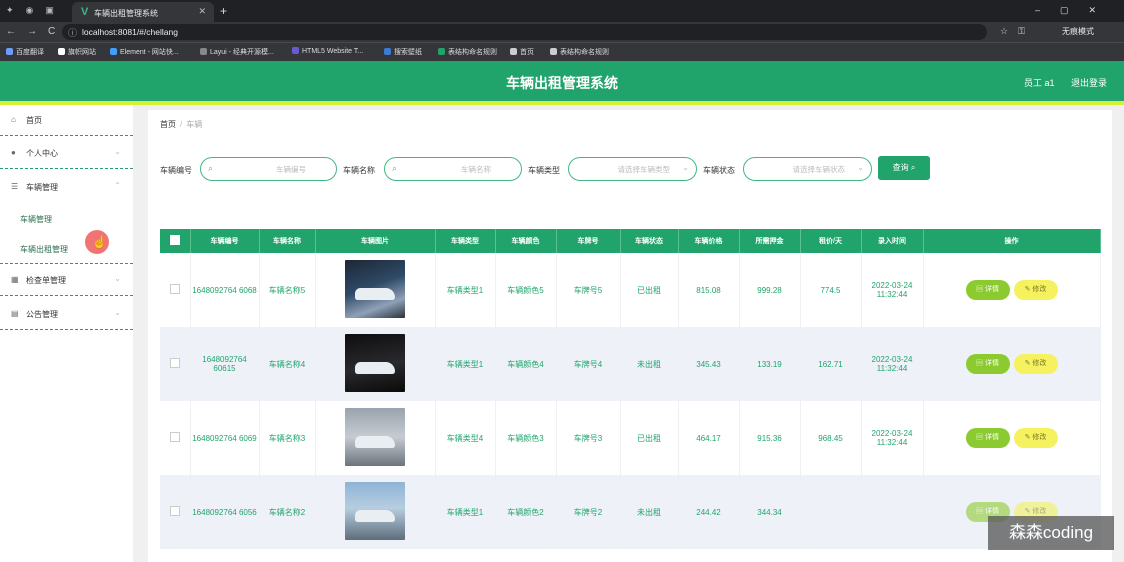  What do you see at coordinates (287, 290) in the screenshot?
I see `cell-vehicle-name: 车辆名称5` at bounding box center [287, 290].